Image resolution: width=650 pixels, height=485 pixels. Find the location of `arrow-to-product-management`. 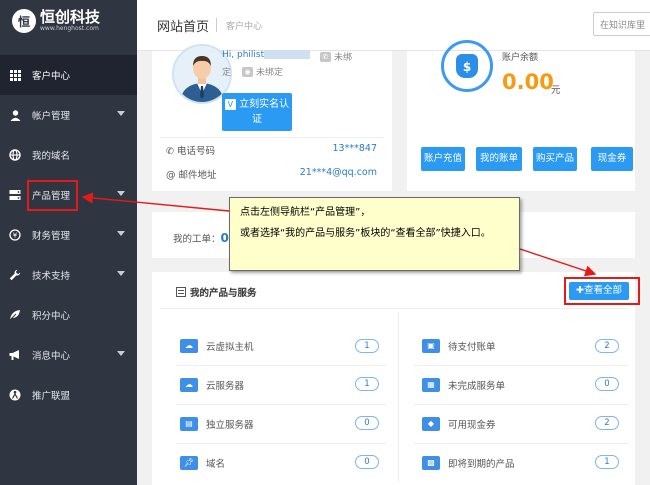

arrow-to-product-management is located at coordinates (155, 202).